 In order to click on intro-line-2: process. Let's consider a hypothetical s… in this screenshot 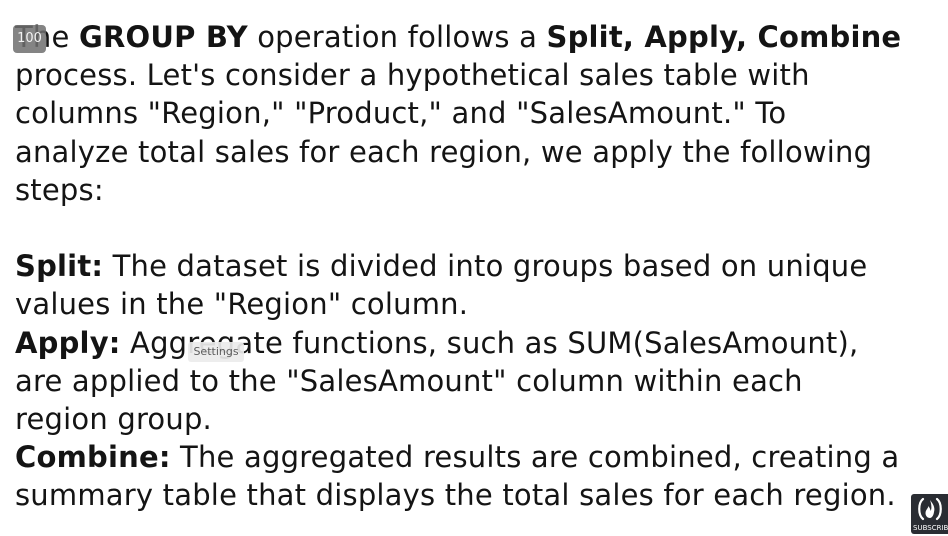, I will do `click(412, 75)`.